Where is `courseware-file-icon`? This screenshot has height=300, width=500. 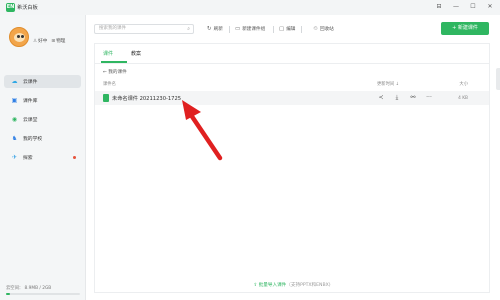 courseware-file-icon is located at coordinates (106, 98).